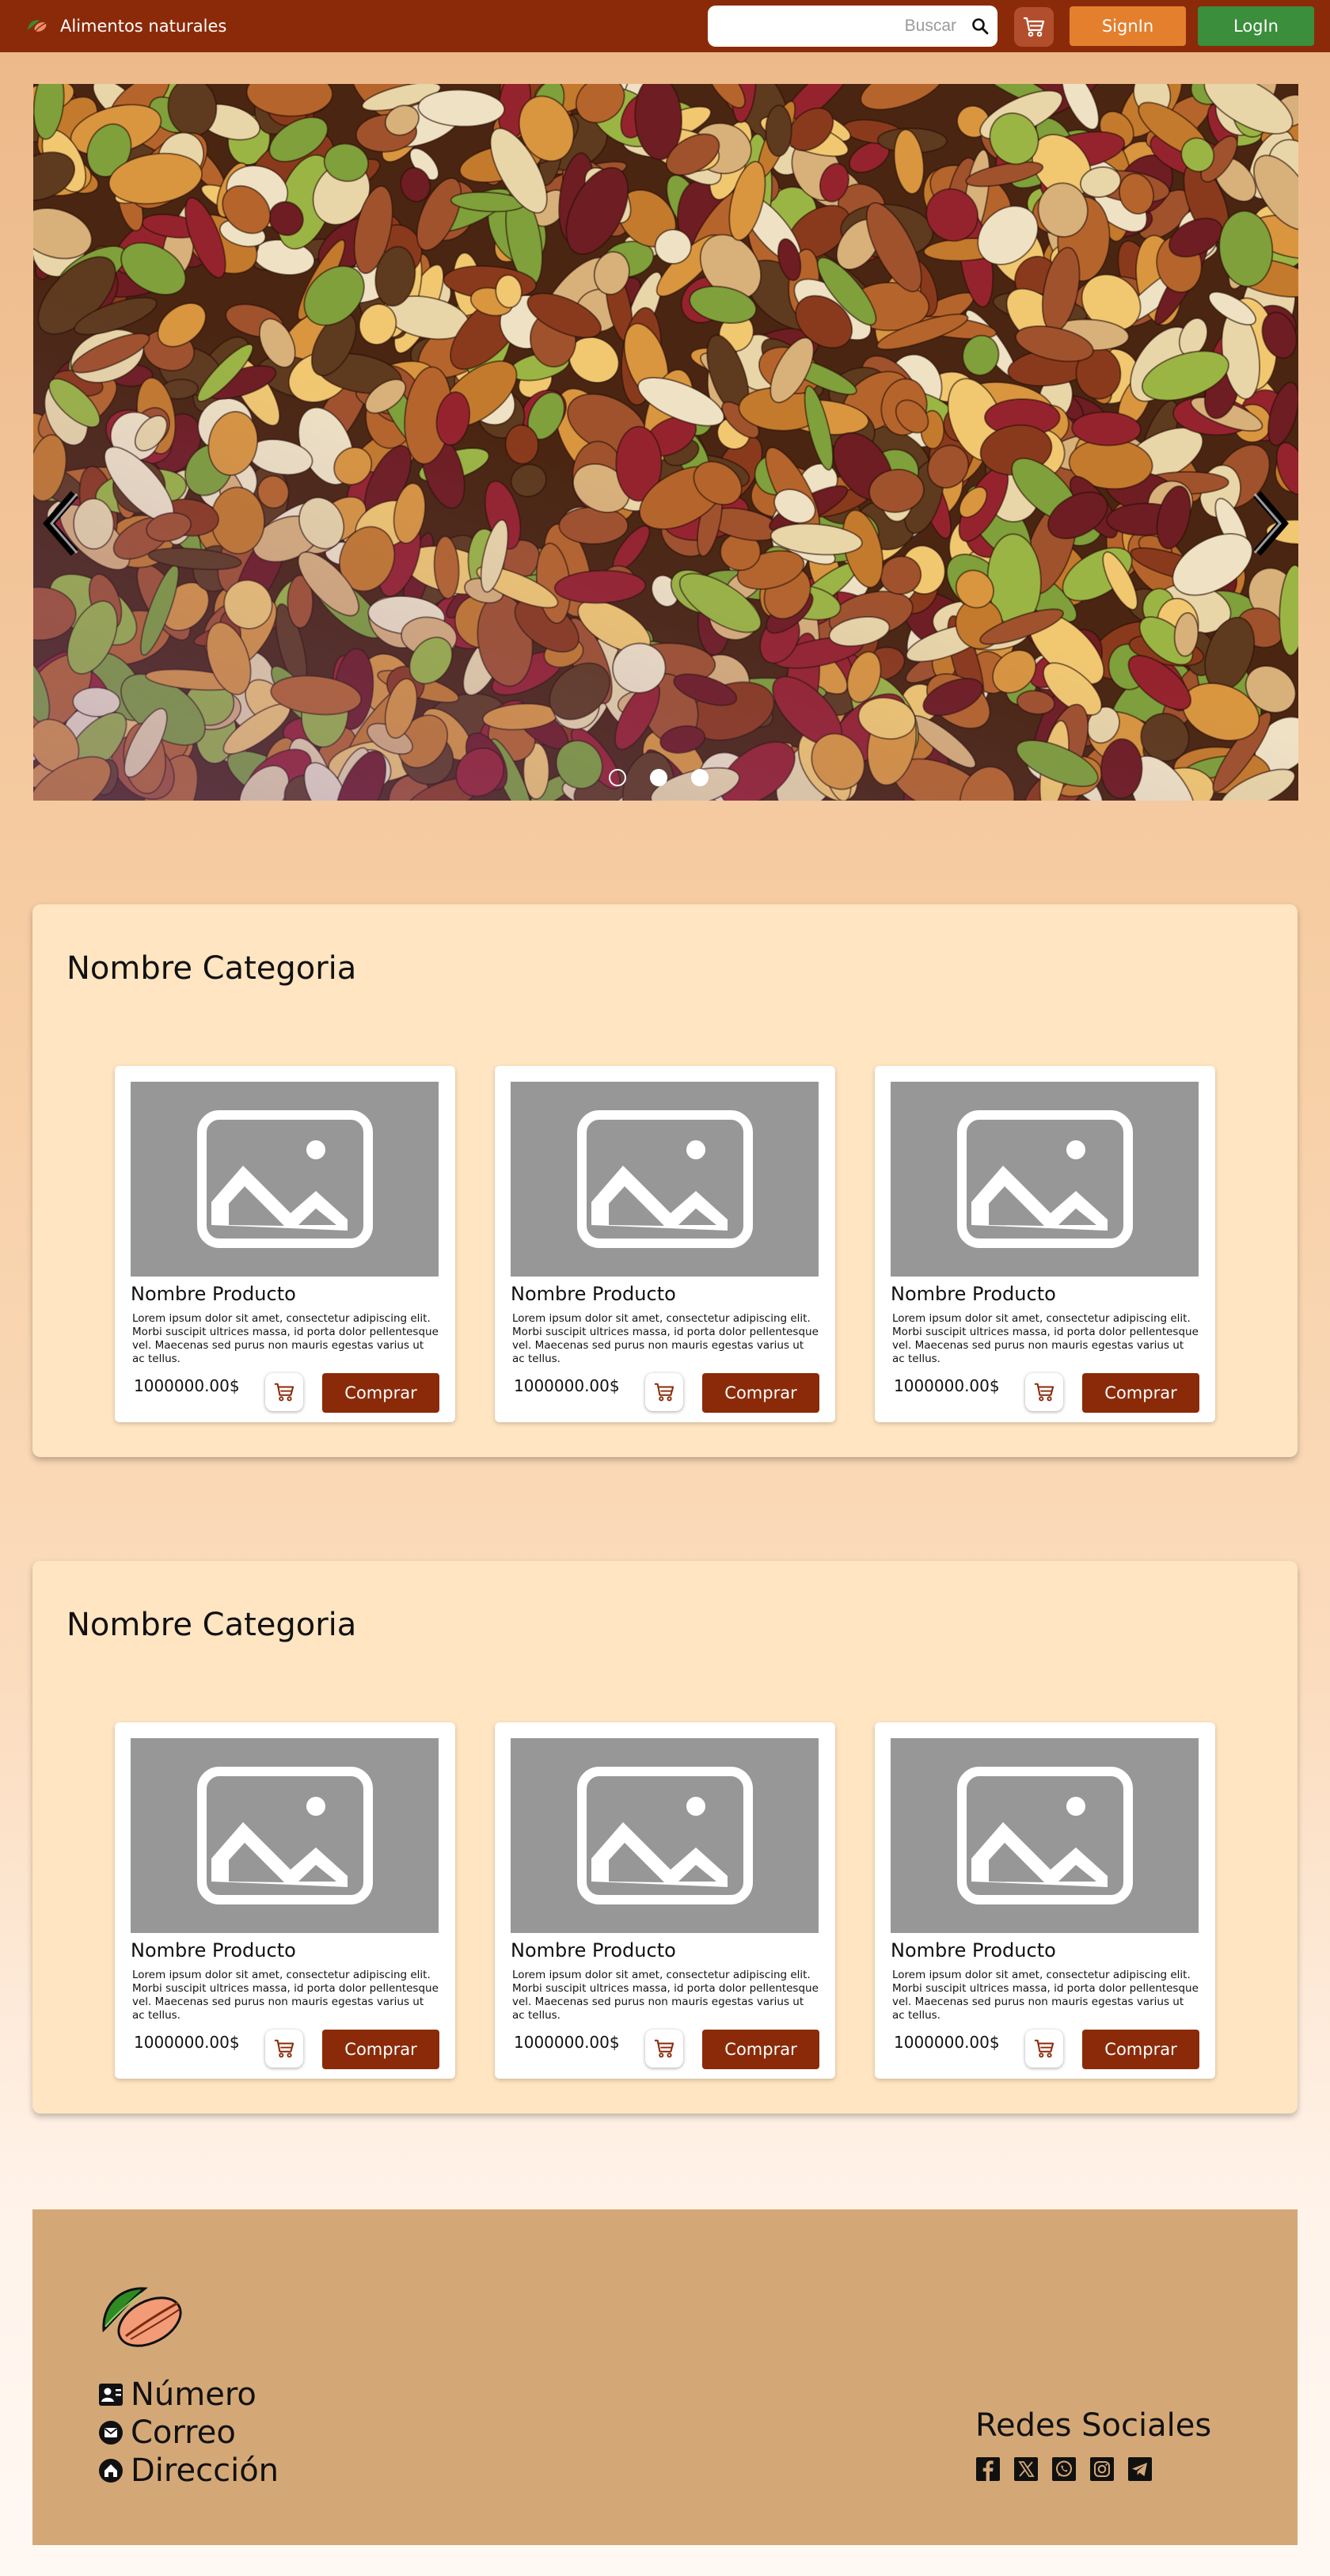 The image size is (1330, 2576). I want to click on carousel-indicators, so click(659, 777).